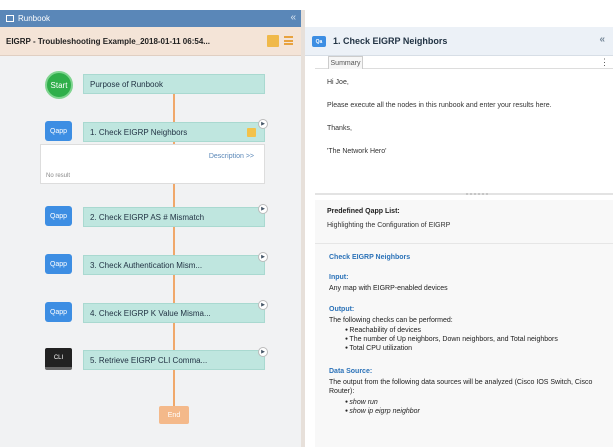 This screenshot has width=613, height=447. What do you see at coordinates (451, 348) in the screenshot?
I see `list-item: Total CPU utilization` at bounding box center [451, 348].